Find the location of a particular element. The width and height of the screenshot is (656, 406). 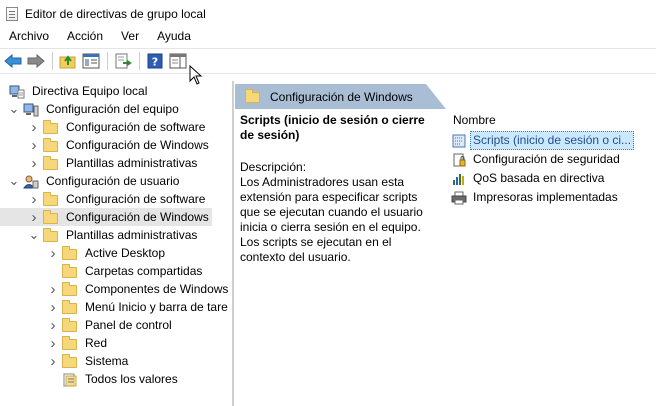

tree-item-label: Menú Inicio y barra de tare is located at coordinates (156, 307).